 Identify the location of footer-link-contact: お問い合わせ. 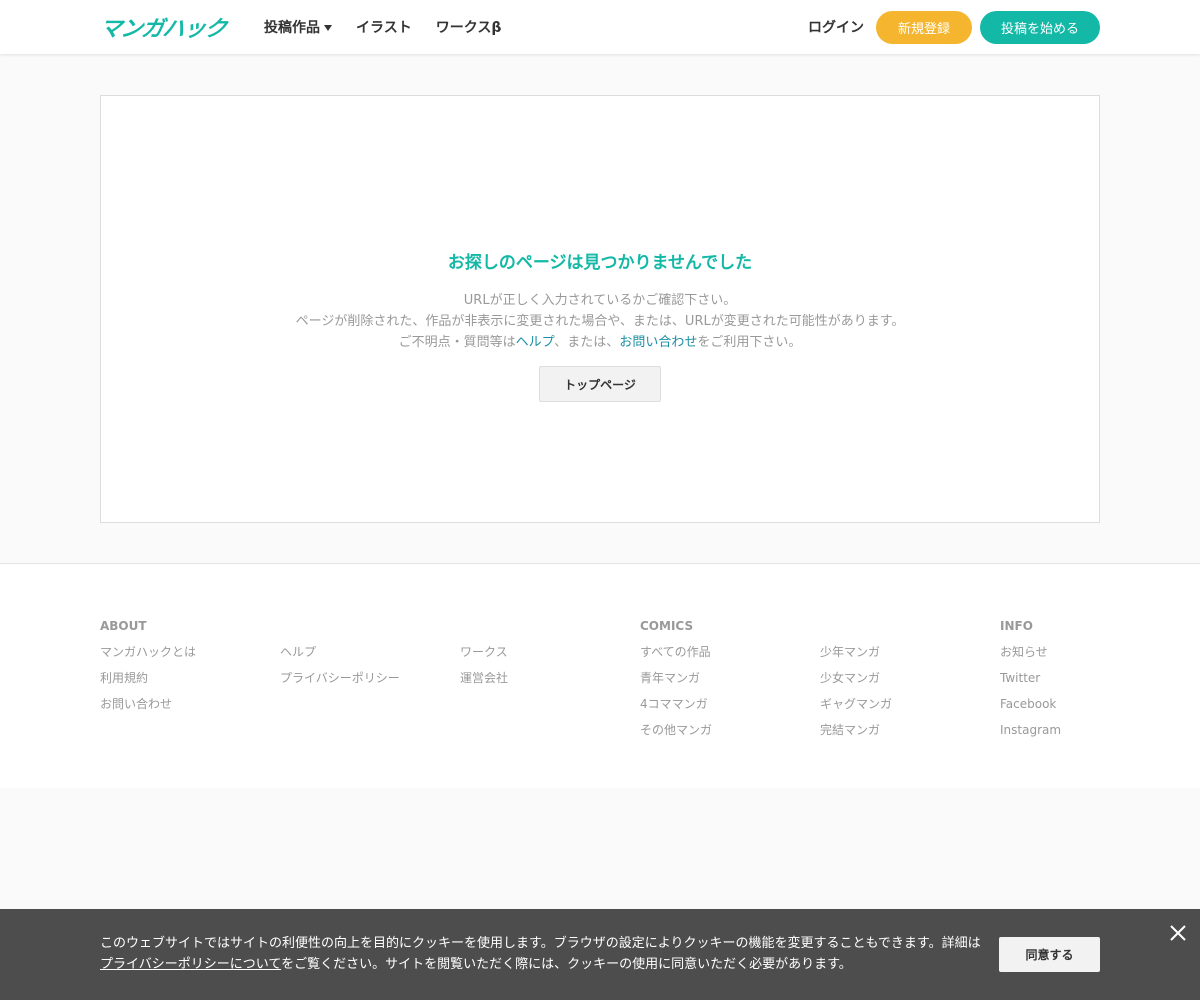
(148, 707).